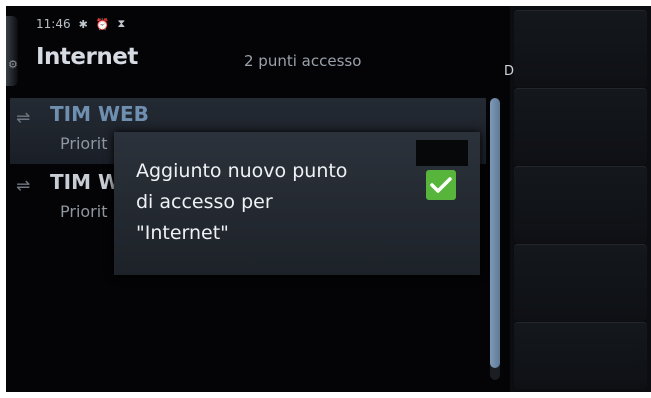 Image resolution: width=651 pixels, height=398 pixels. Describe the element at coordinates (87, 57) in the screenshot. I see `page-title: Internet` at that location.